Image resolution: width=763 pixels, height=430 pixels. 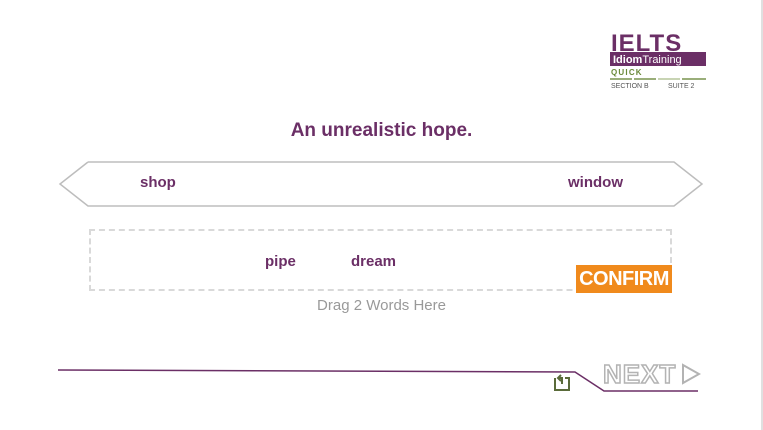 I want to click on drop-zone-hint: Drag 2 Words Here, so click(x=381, y=305).